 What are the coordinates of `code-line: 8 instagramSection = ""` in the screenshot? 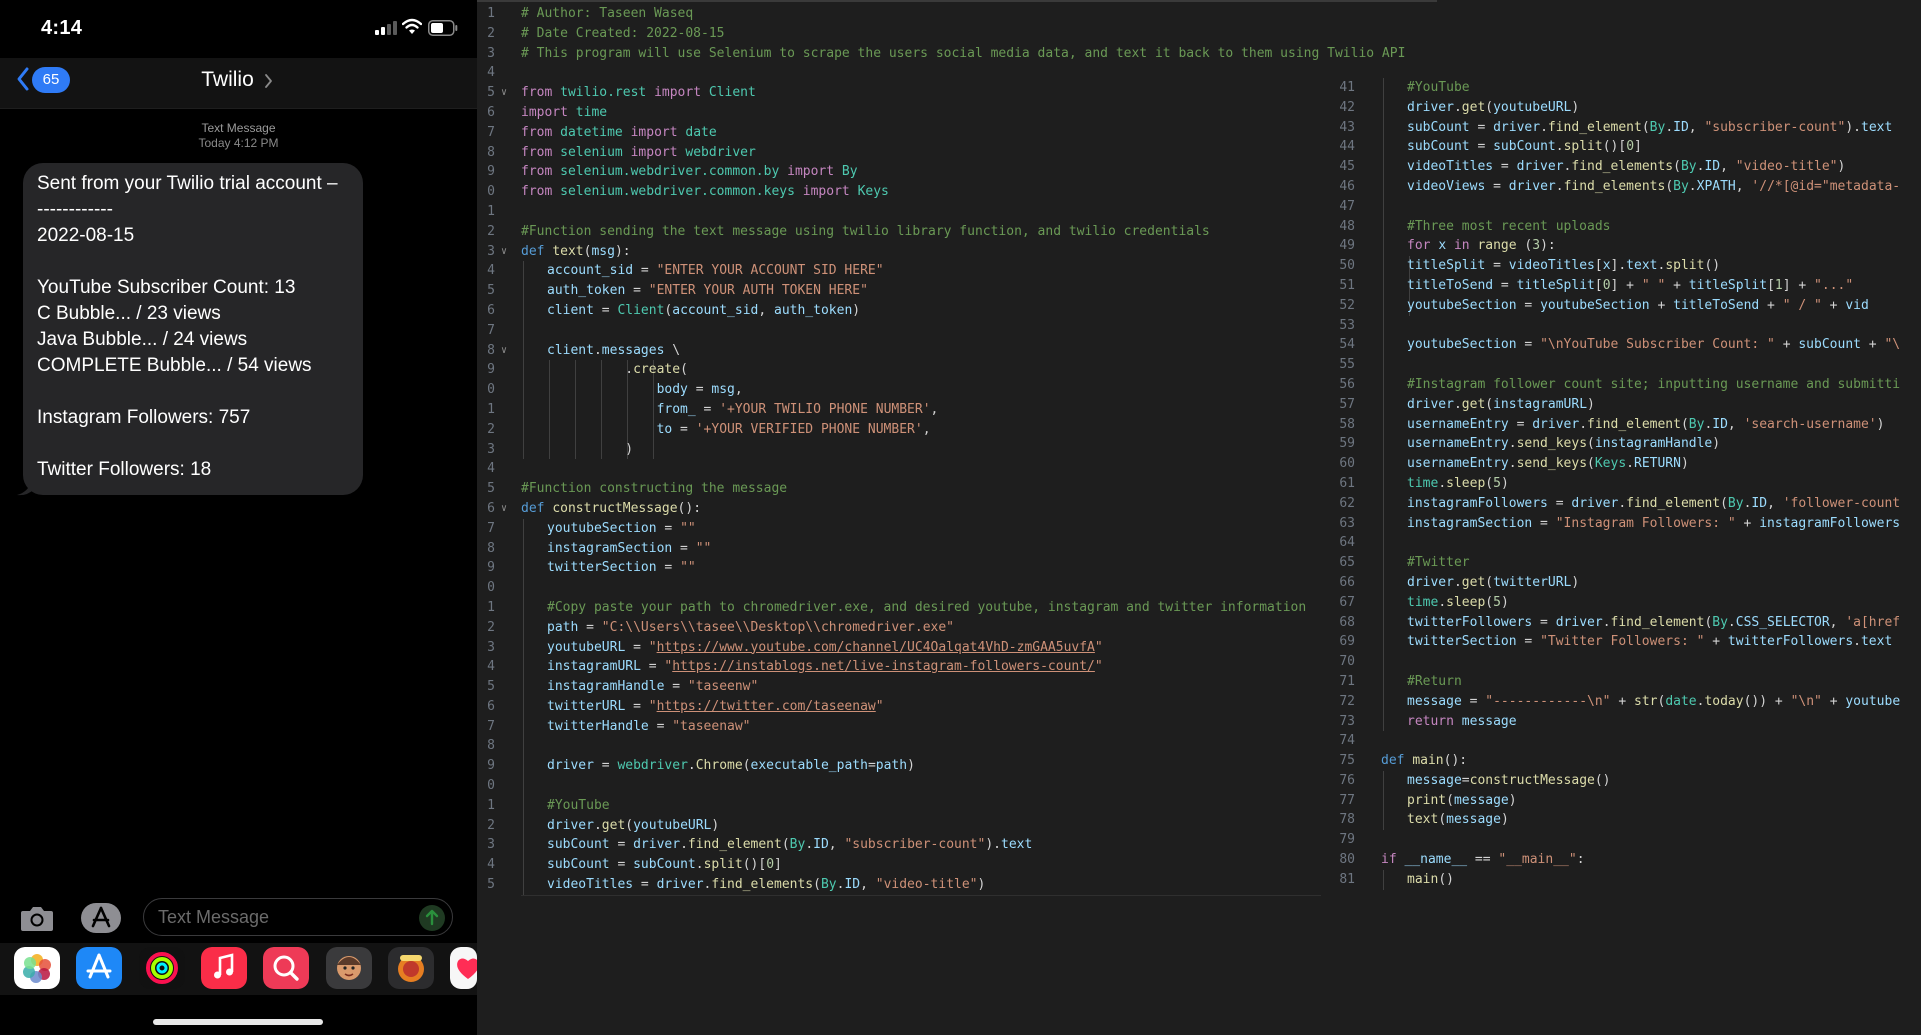 It's located at (907, 548).